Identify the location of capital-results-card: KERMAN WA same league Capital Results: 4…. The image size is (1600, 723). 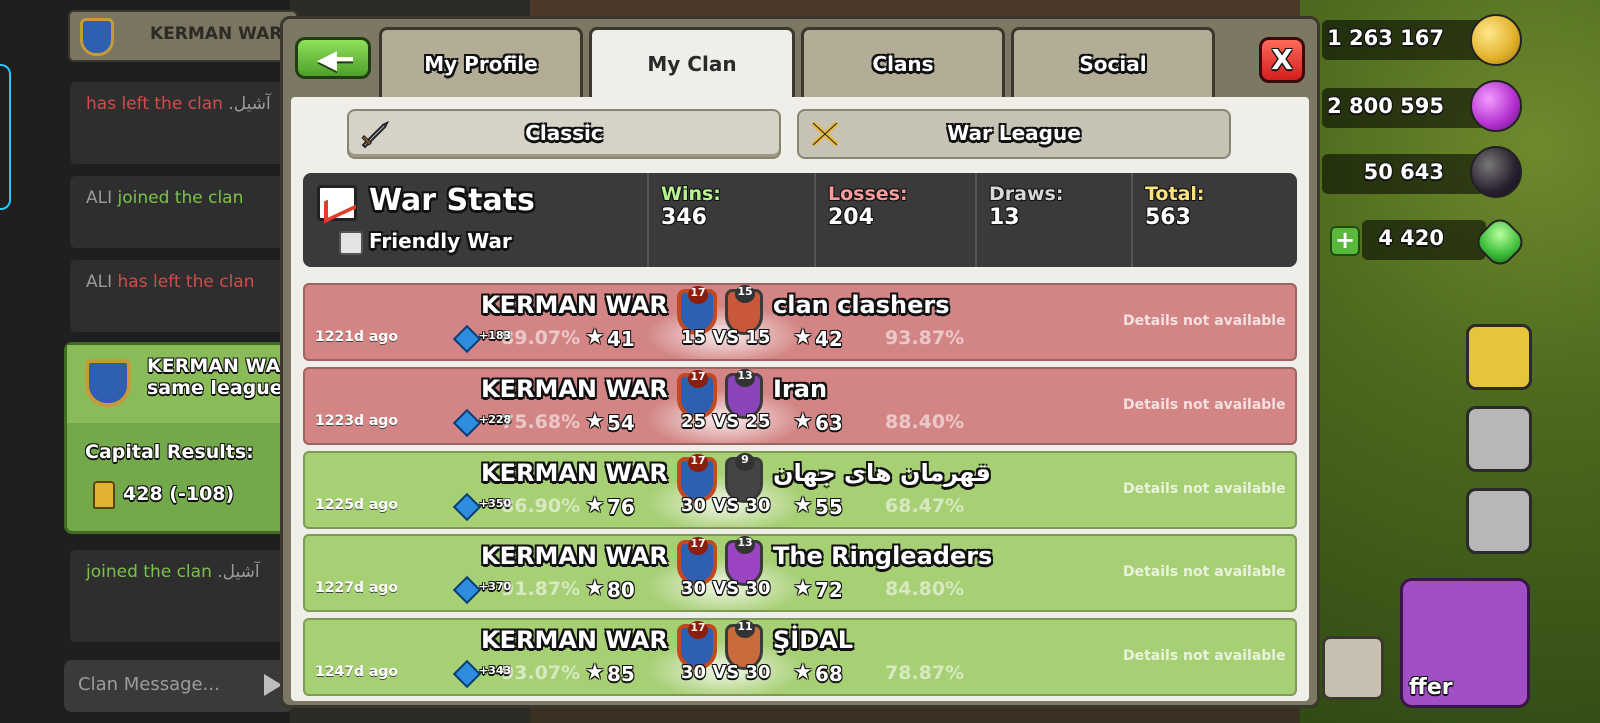
(182, 438).